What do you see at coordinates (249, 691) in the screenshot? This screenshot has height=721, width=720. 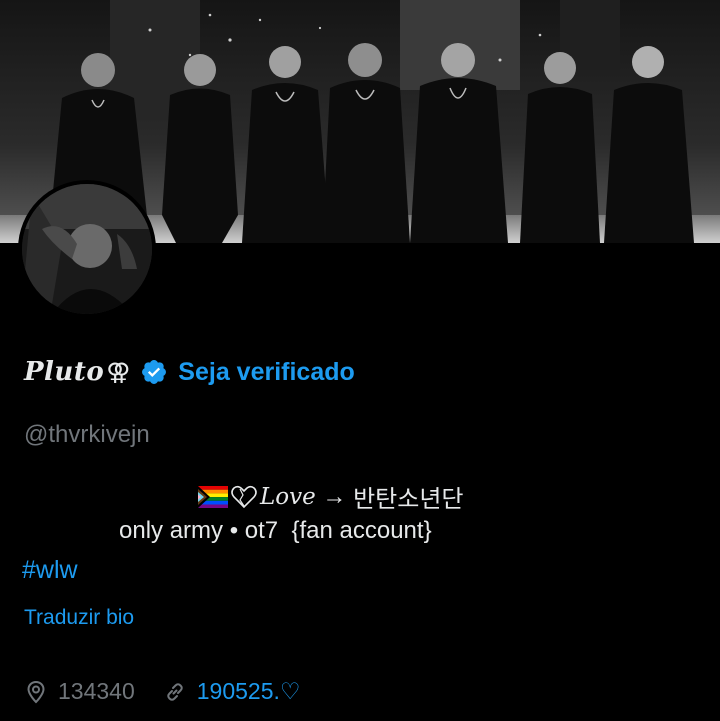 I see `website-link: 190525.♡` at bounding box center [249, 691].